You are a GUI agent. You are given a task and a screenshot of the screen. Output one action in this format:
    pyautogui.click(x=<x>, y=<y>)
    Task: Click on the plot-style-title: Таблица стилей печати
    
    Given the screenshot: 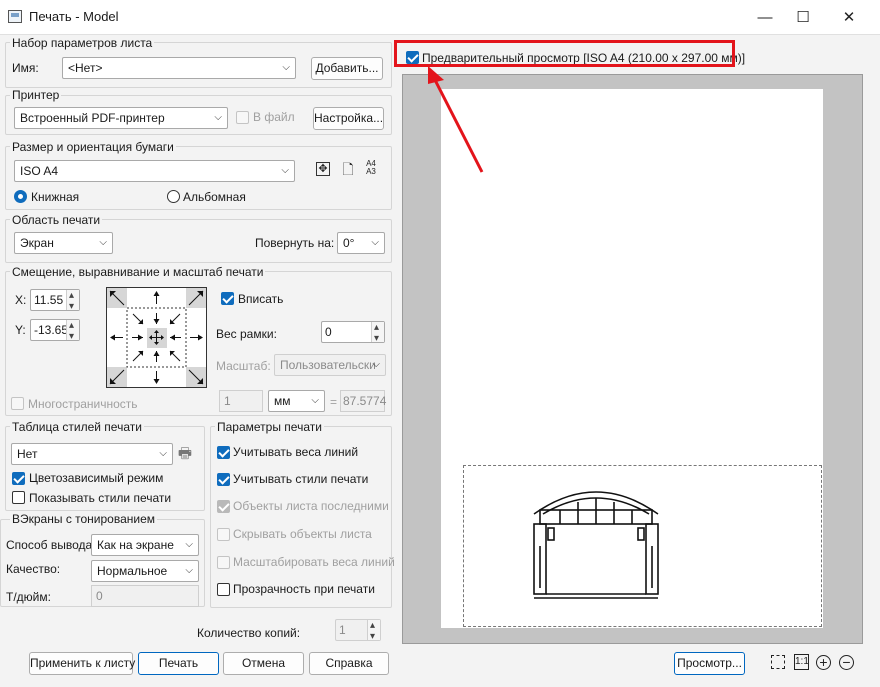 What is the action you would take?
    pyautogui.click(x=77, y=427)
    